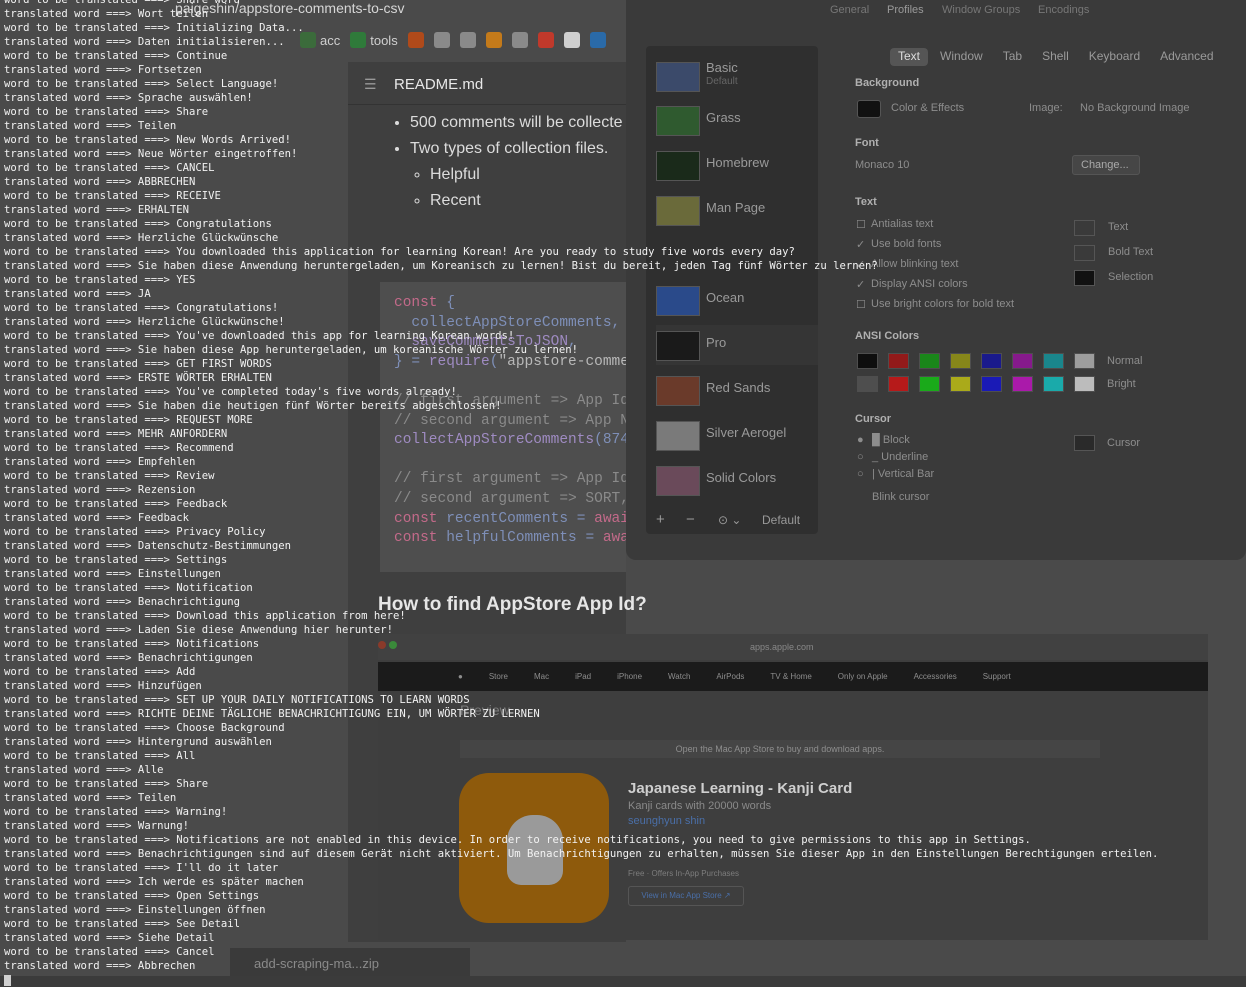 This screenshot has height=987, width=1246. I want to click on terminal-line: word to be translated ===> Notifications, so click(132, 644).